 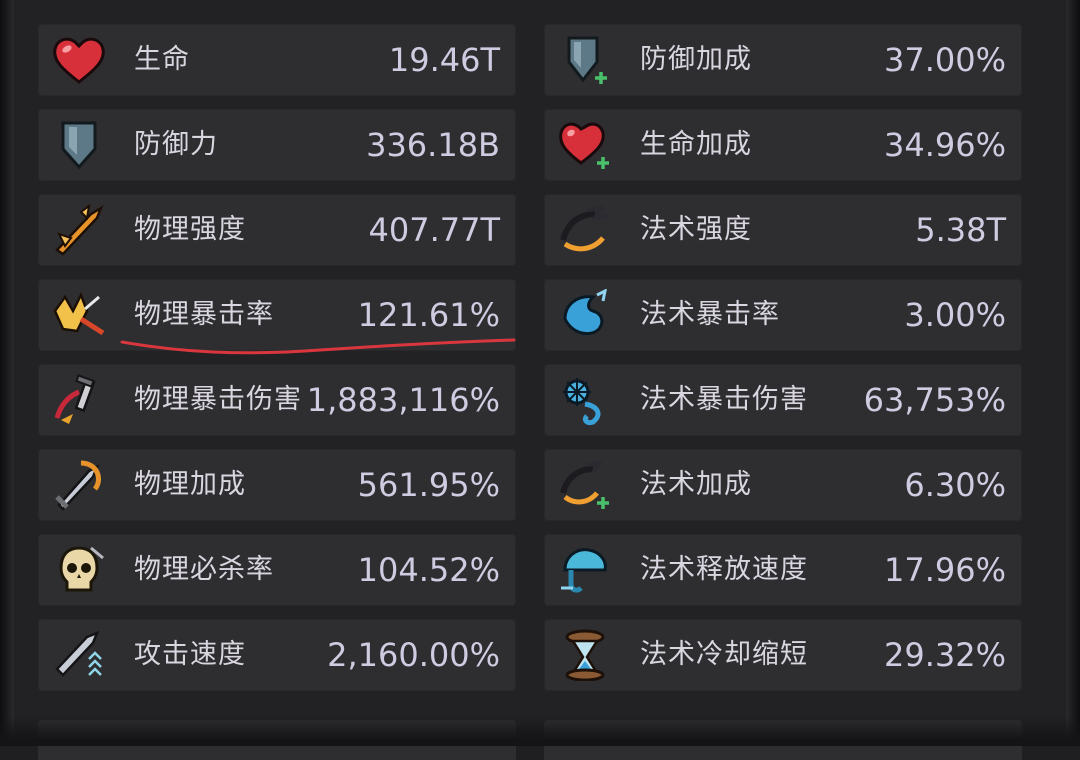 I want to click on stat-value: 336.18B, so click(x=433, y=145).